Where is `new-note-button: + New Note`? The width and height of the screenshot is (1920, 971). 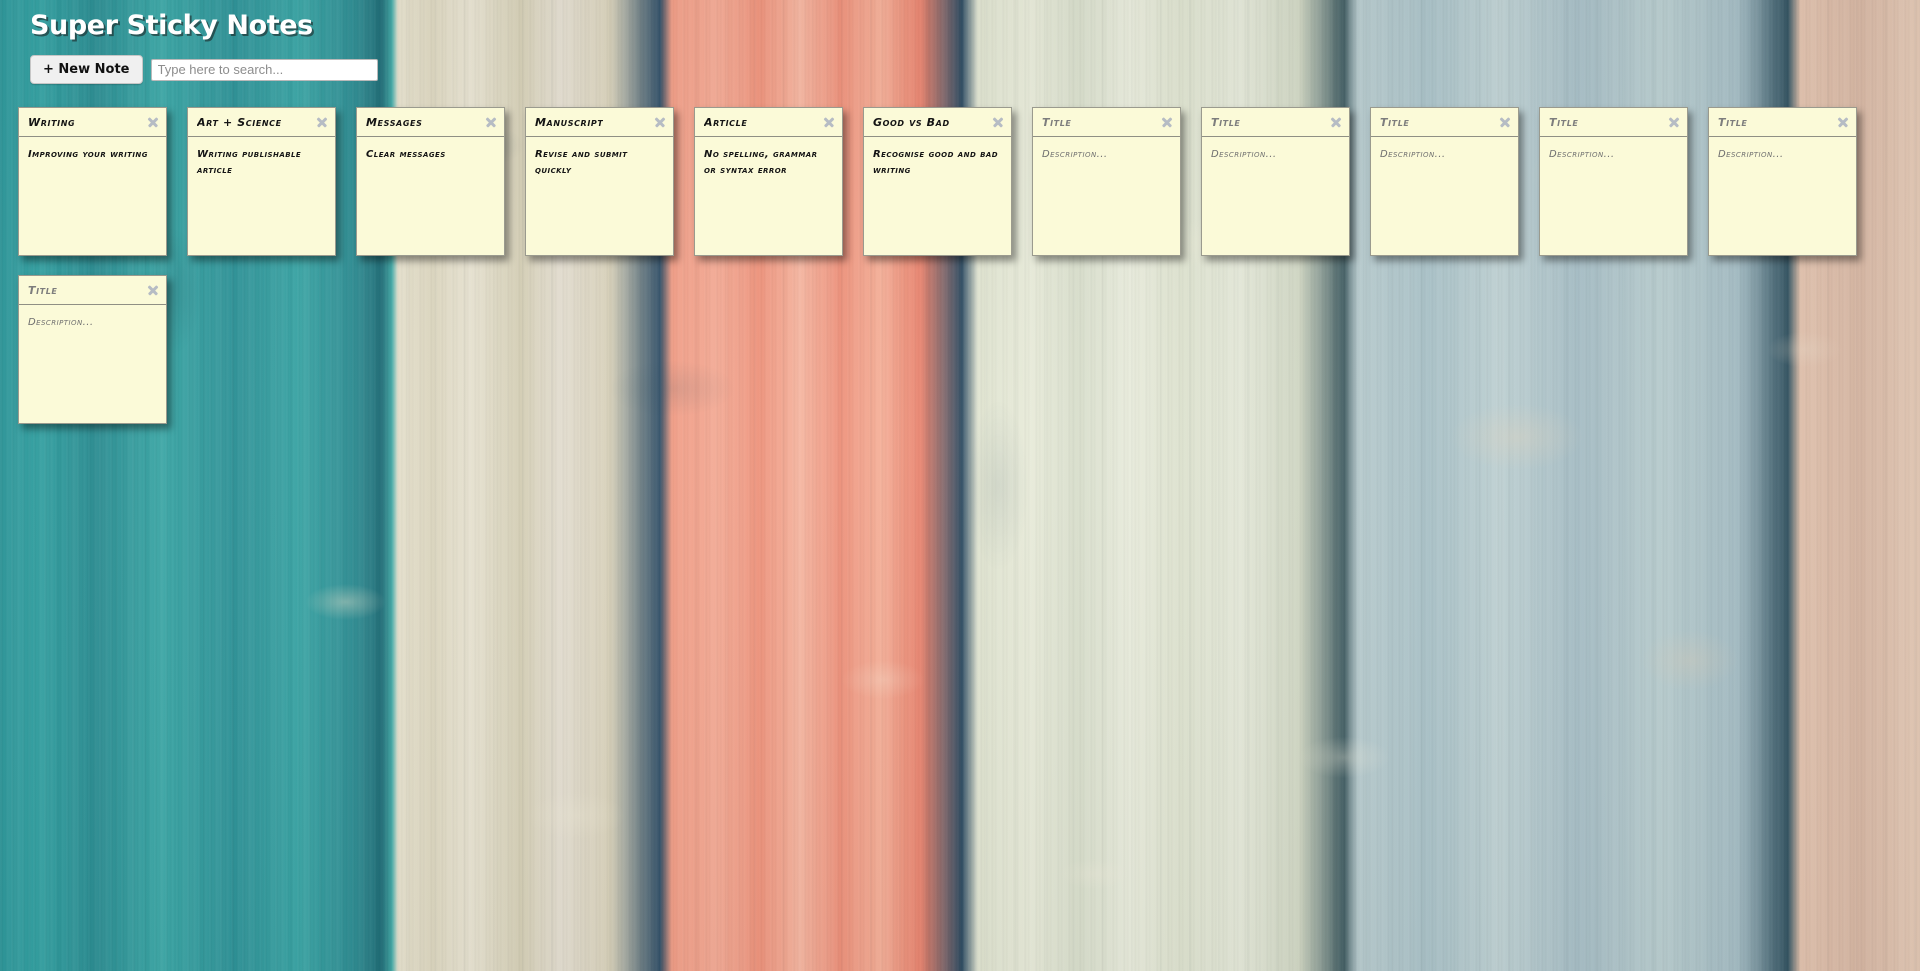
new-note-button: + New Note is located at coordinates (86, 69).